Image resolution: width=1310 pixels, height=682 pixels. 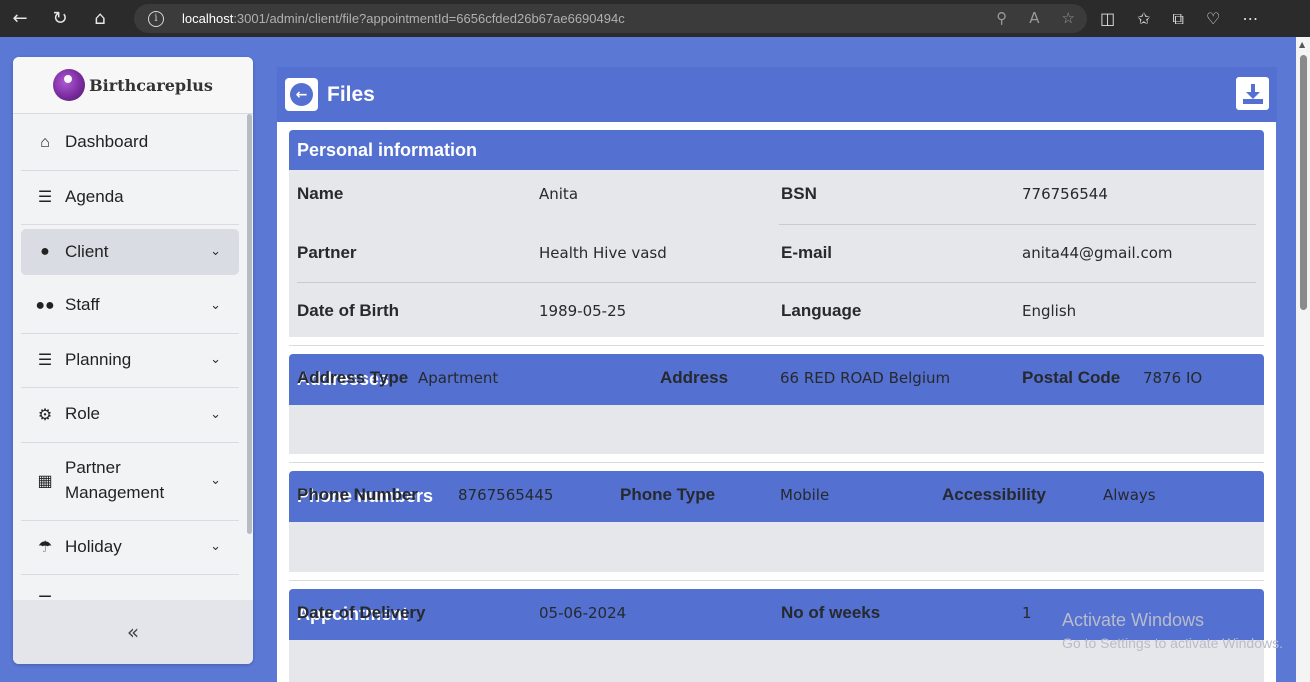 What do you see at coordinates (361, 612) in the screenshot?
I see `delivery-date-label: Date of Delivery` at bounding box center [361, 612].